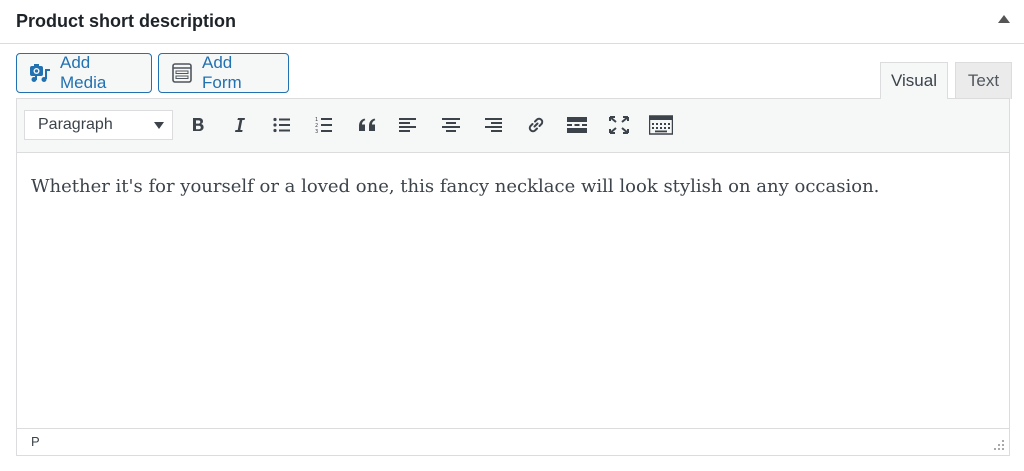 The width and height of the screenshot is (1024, 471). I want to click on format-select: Paragraph, so click(98, 125).